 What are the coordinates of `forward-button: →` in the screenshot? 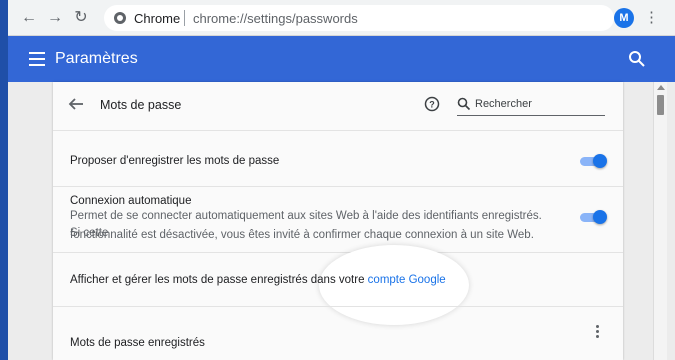 It's located at (55, 18).